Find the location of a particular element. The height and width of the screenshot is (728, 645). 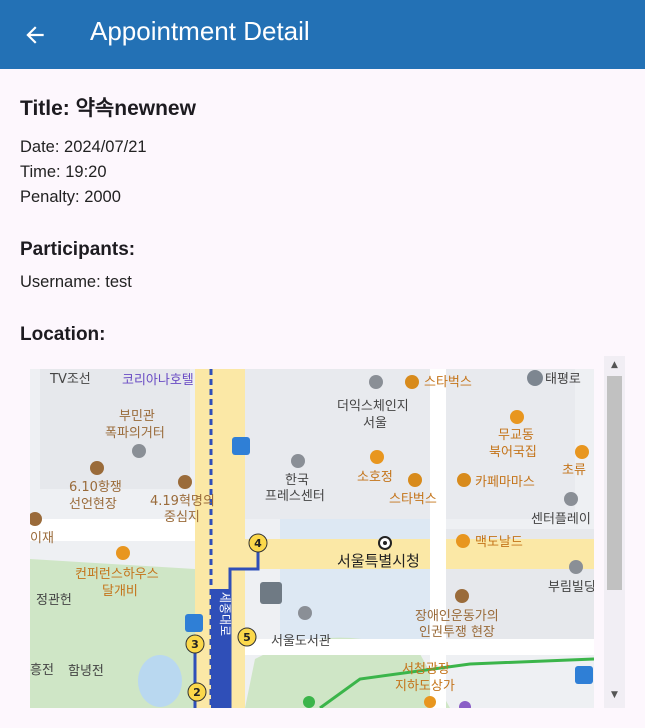

participants-heading: Participants: is located at coordinates (78, 249).